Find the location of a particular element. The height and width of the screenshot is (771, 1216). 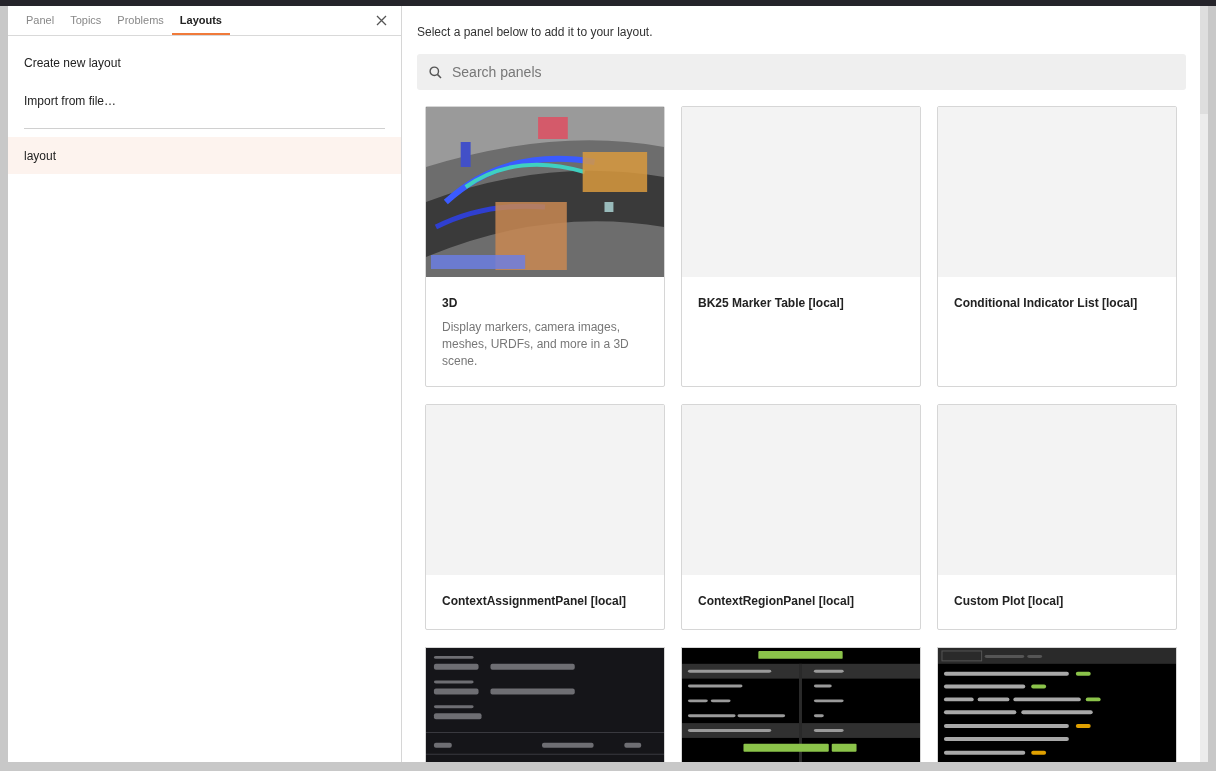

panel-card: Custom Plot [local] is located at coordinates (1057, 517).